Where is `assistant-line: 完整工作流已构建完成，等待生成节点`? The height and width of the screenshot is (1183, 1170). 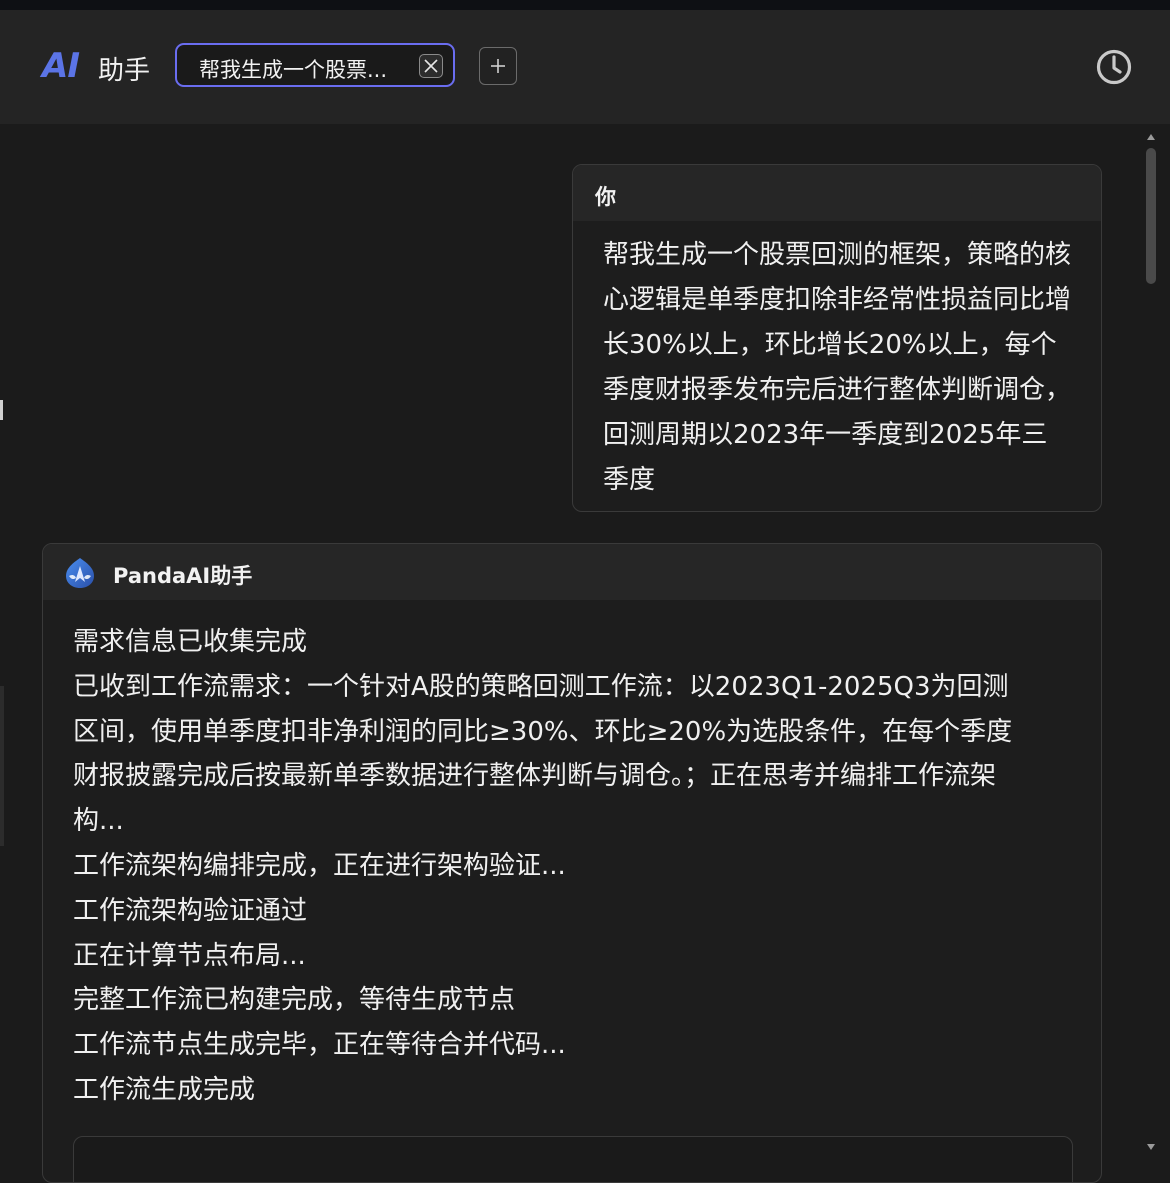
assistant-line: 完整工作流已构建完成，等待生成节点 is located at coordinates (294, 1000).